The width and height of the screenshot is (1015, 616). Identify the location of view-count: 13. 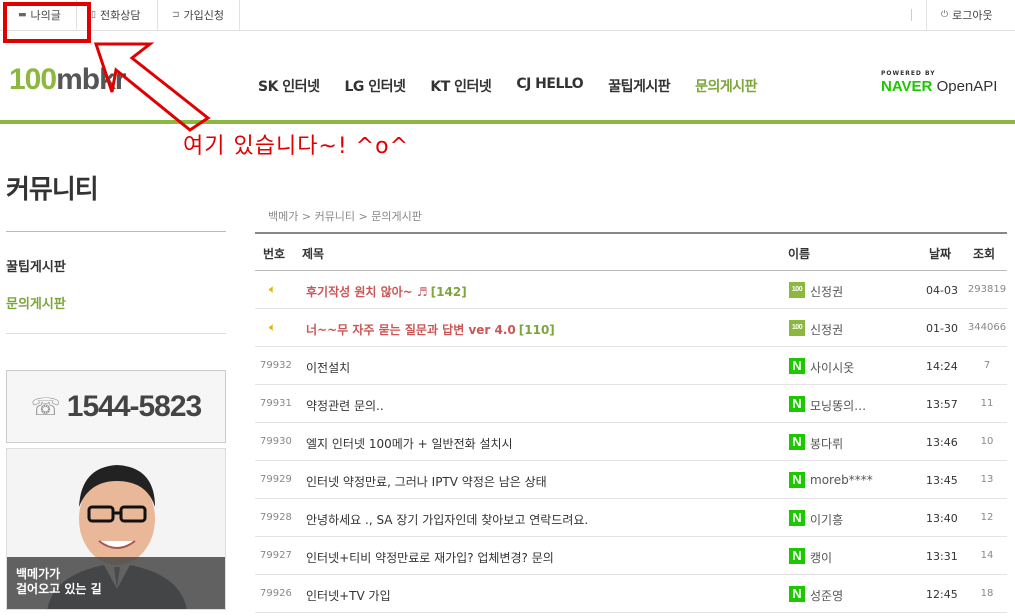
(987, 479).